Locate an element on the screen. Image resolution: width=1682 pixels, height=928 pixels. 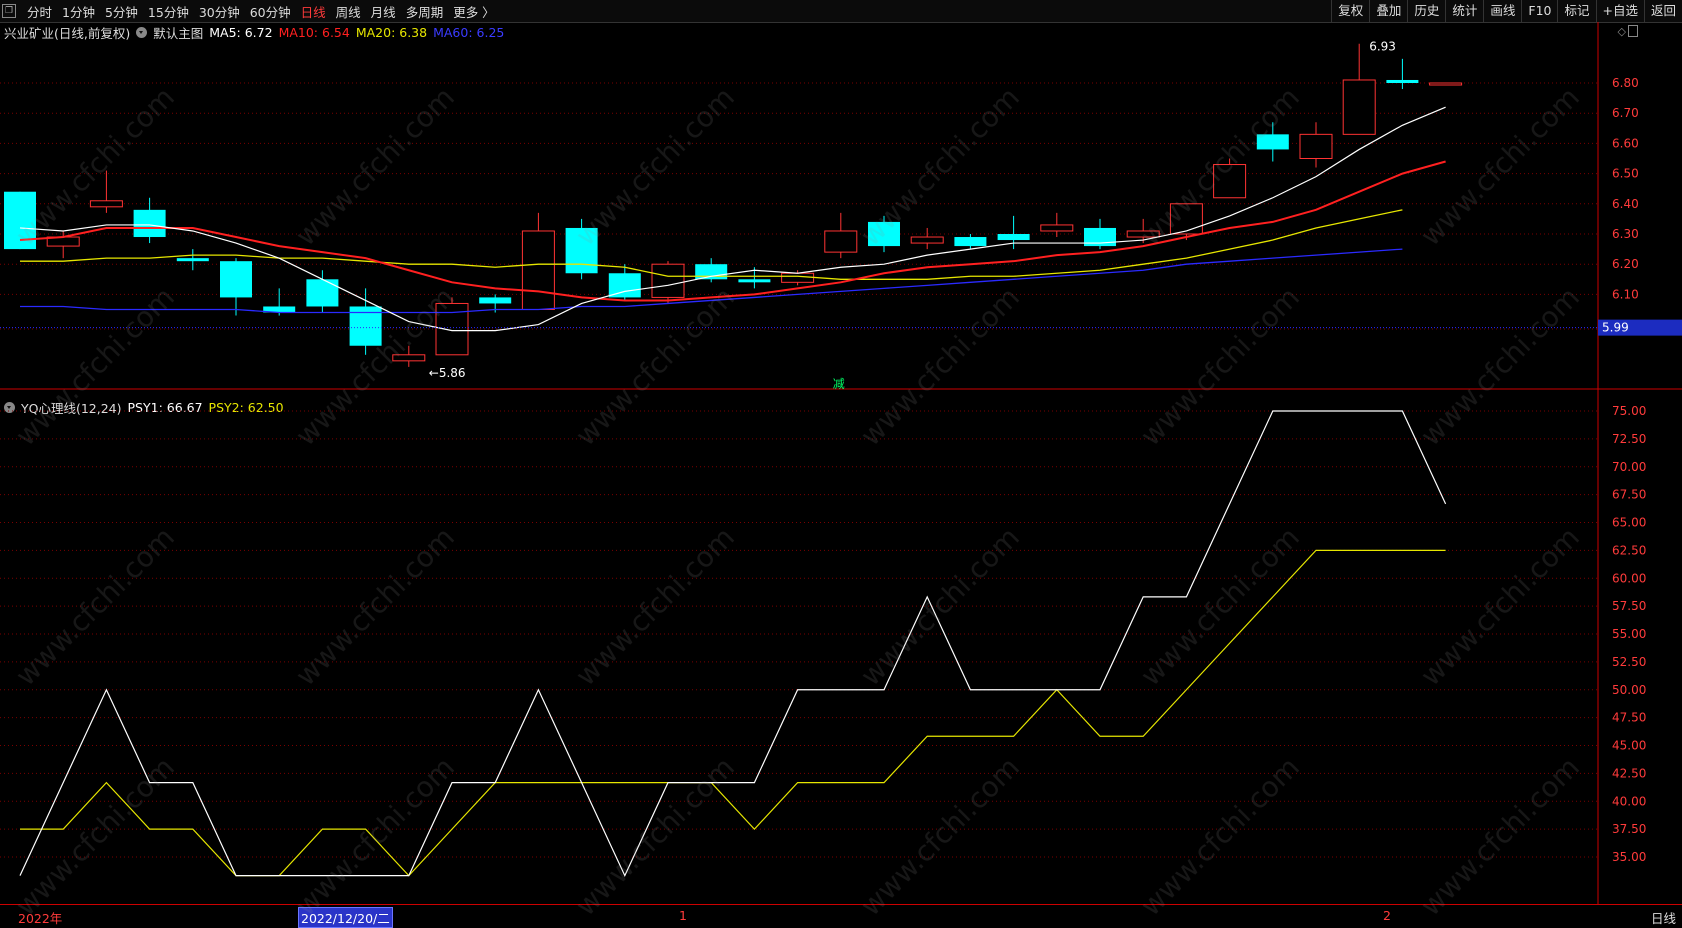
period-mode-label: 日线 is located at coordinates (1663, 917).